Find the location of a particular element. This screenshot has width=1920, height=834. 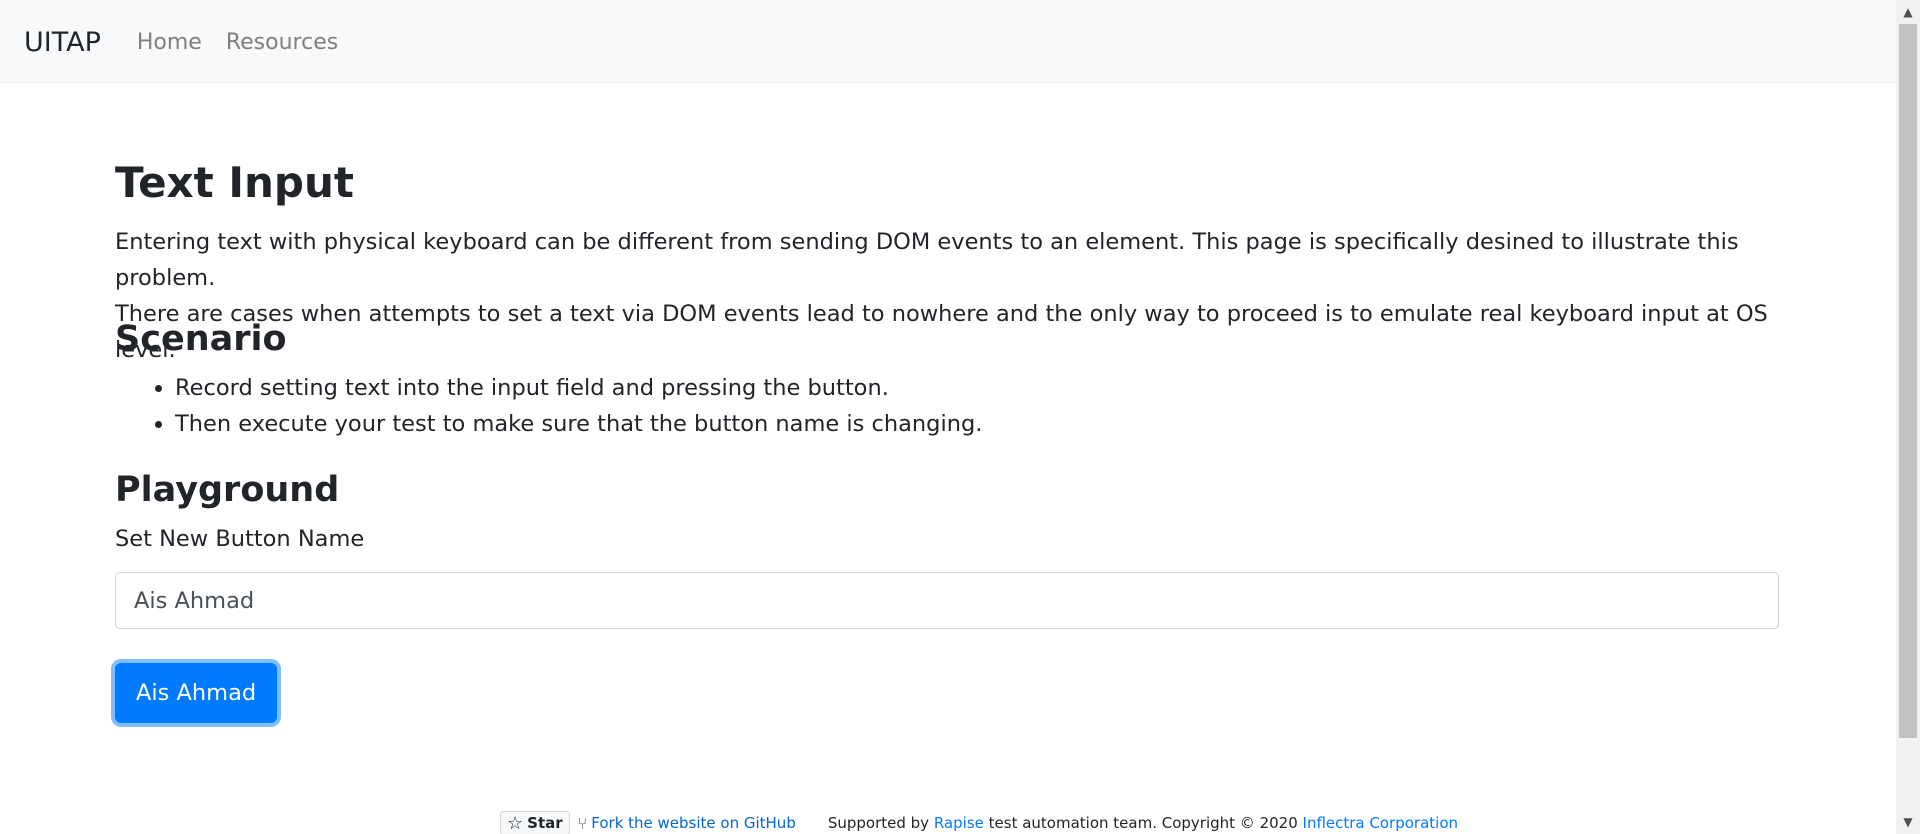

playground-heading: Playground is located at coordinates (227, 490).